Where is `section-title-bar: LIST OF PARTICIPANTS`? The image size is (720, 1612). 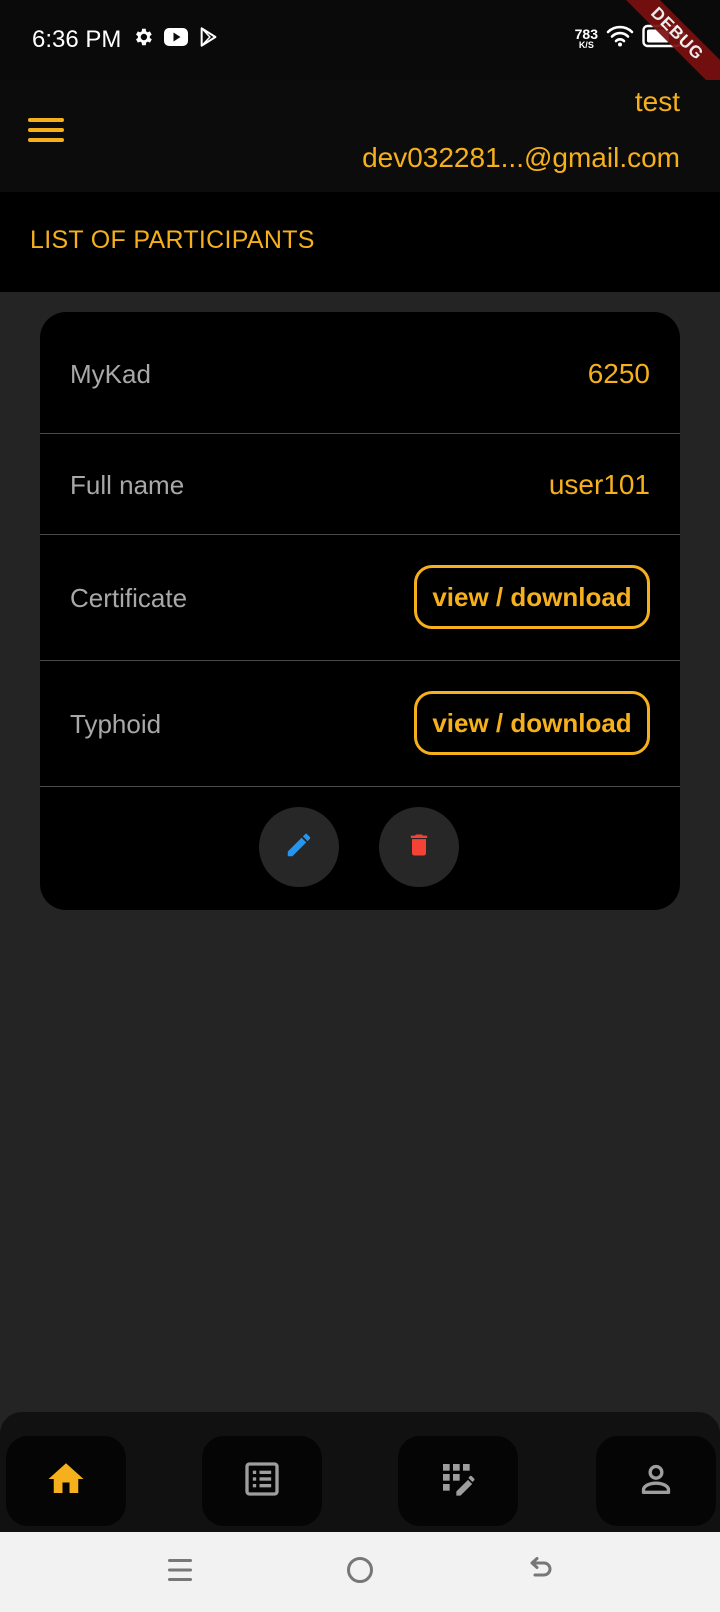
section-title-bar: LIST OF PARTICIPANTS is located at coordinates (360, 242).